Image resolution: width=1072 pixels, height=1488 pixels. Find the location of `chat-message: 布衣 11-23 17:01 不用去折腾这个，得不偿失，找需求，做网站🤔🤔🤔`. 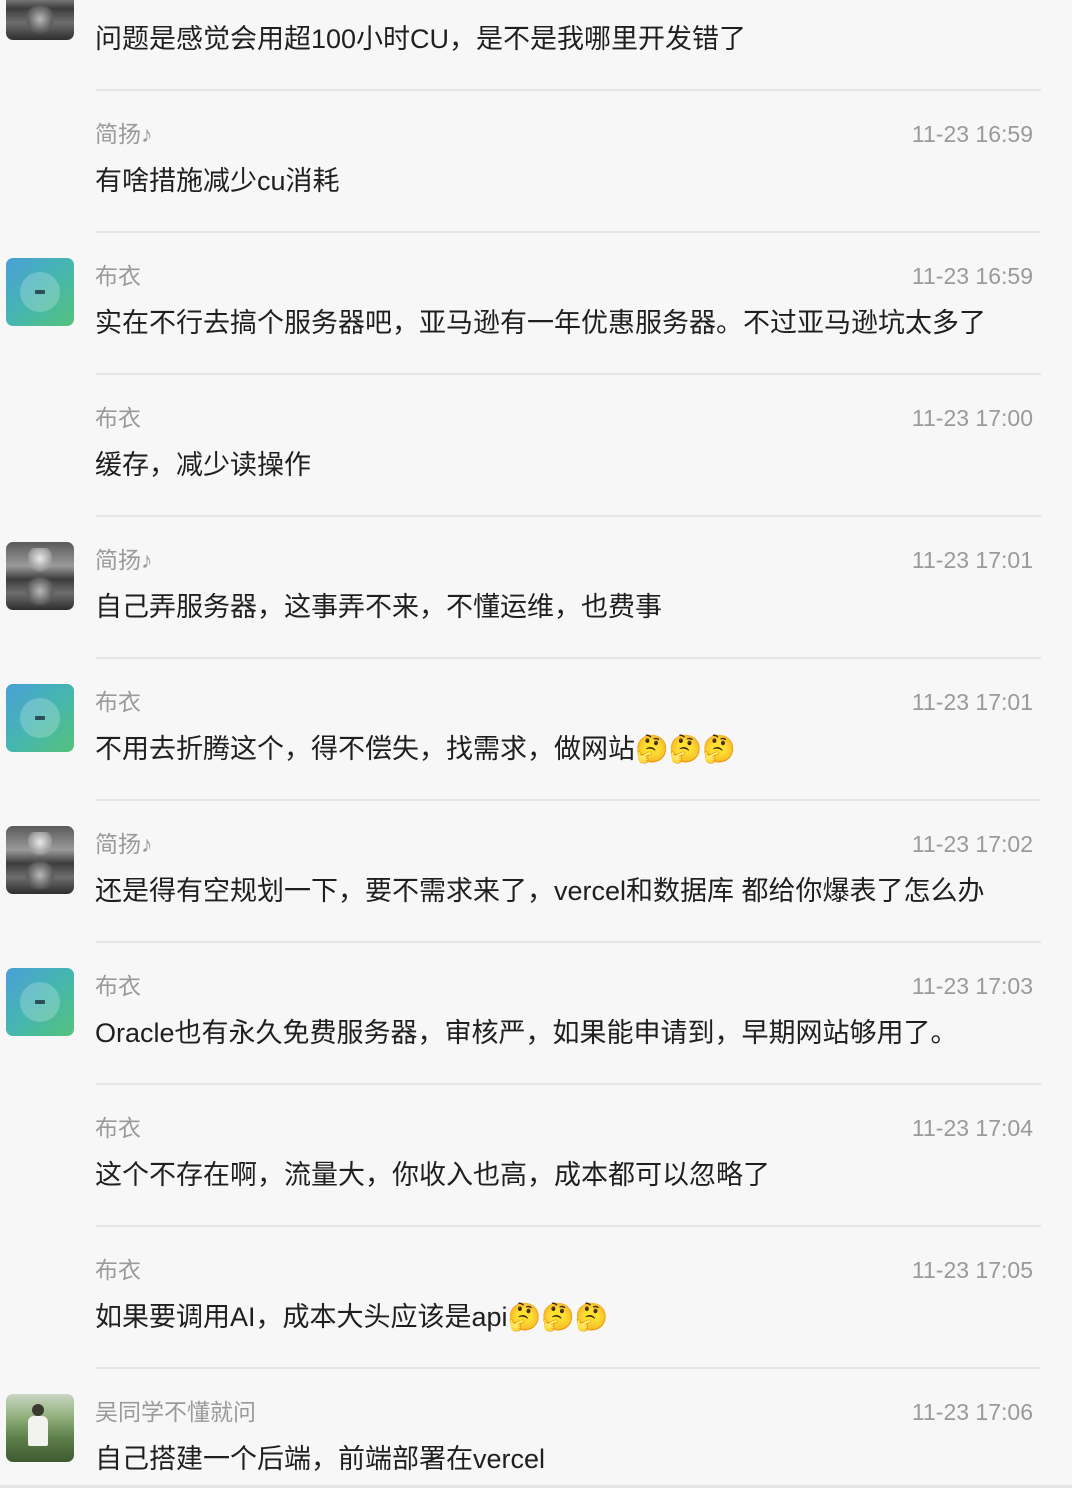

chat-message: 布衣 11-23 17:01 不用去折腾这个，得不偿失，找需求，做网站🤔🤔🤔 is located at coordinates (536, 729).